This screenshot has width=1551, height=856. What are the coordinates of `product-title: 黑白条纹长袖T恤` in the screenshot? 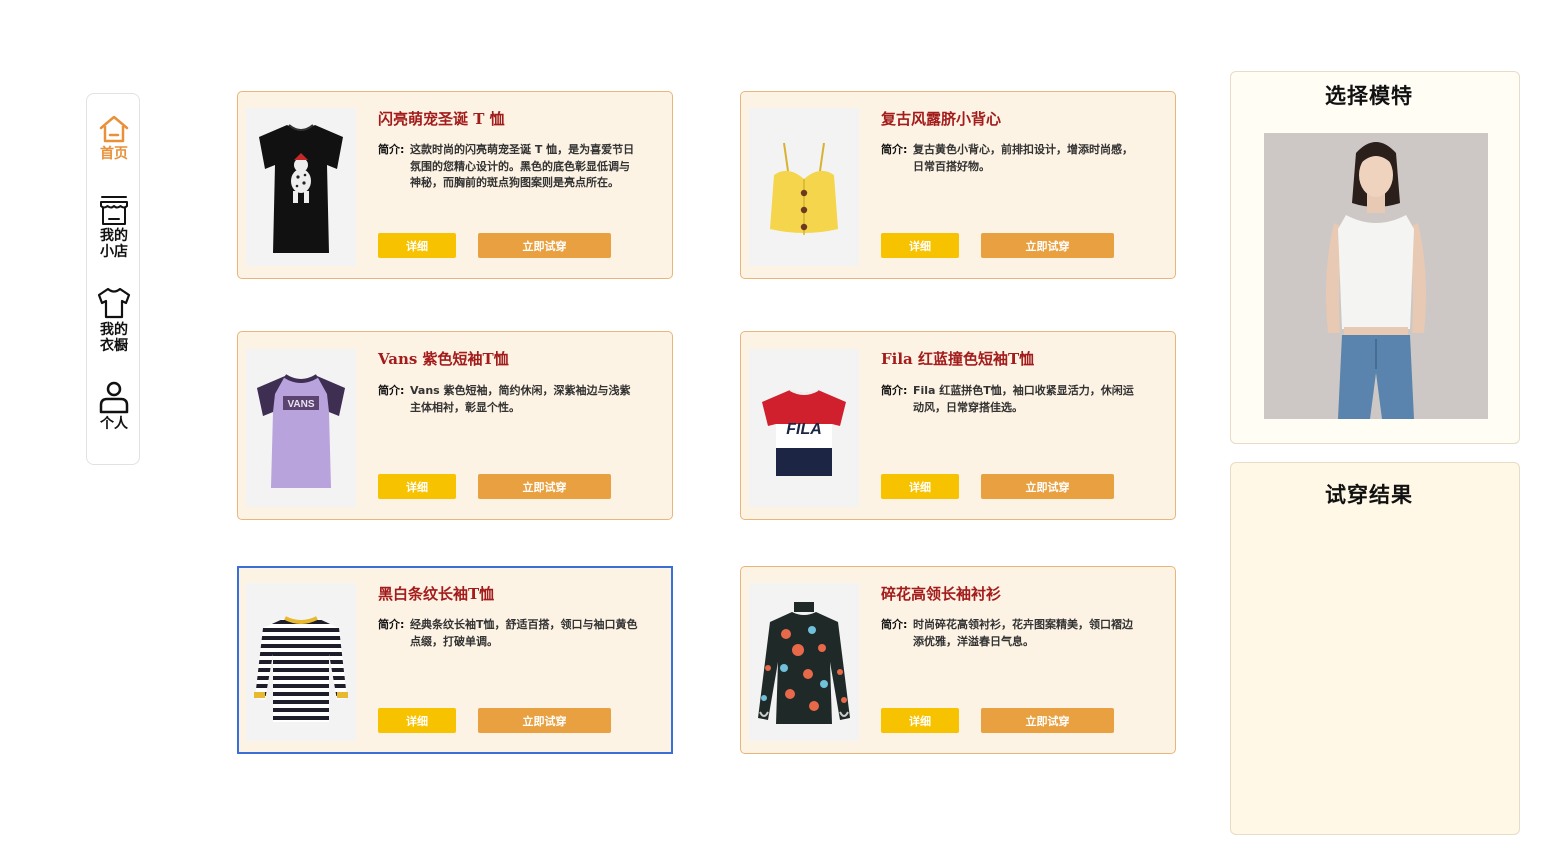 It's located at (436, 594).